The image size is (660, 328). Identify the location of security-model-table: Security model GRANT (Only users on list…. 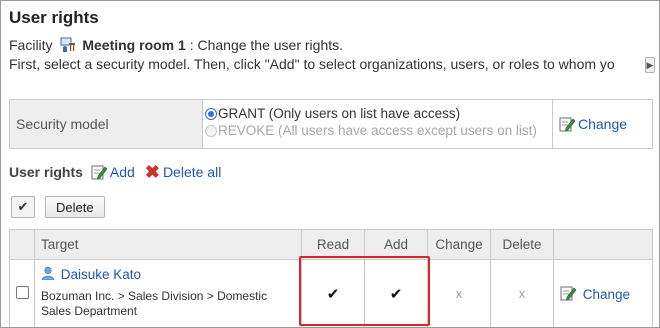
(331, 124).